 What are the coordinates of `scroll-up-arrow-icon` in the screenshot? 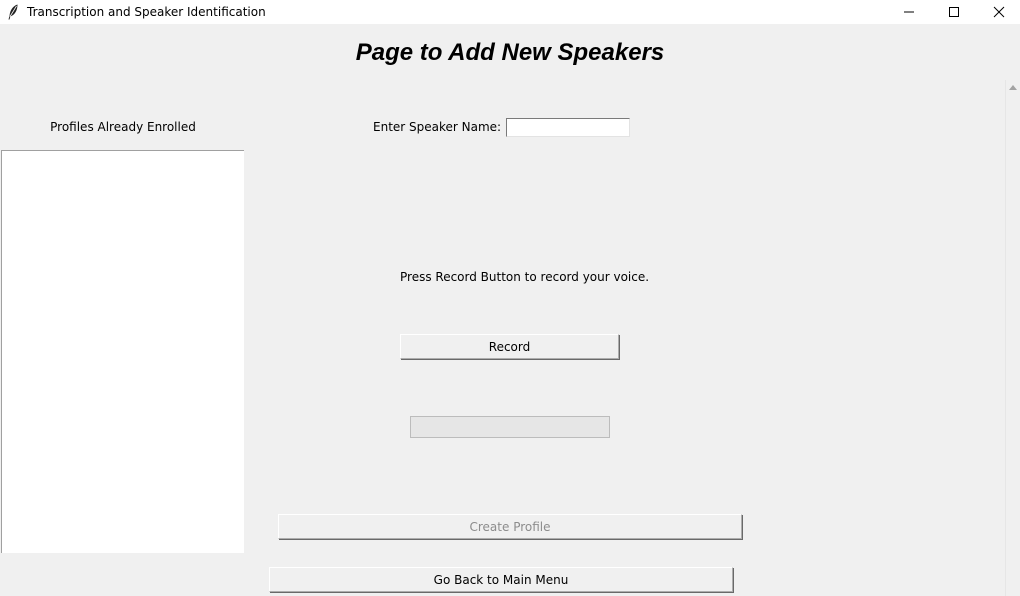 It's located at (1013, 87).